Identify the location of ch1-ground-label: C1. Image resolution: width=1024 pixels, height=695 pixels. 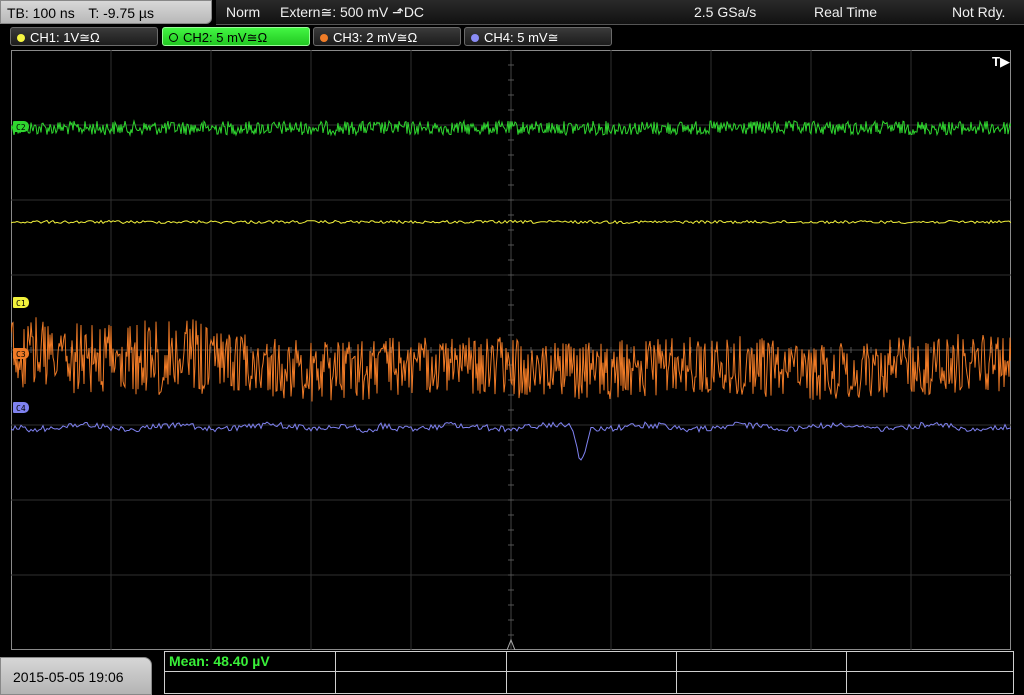
(21, 302).